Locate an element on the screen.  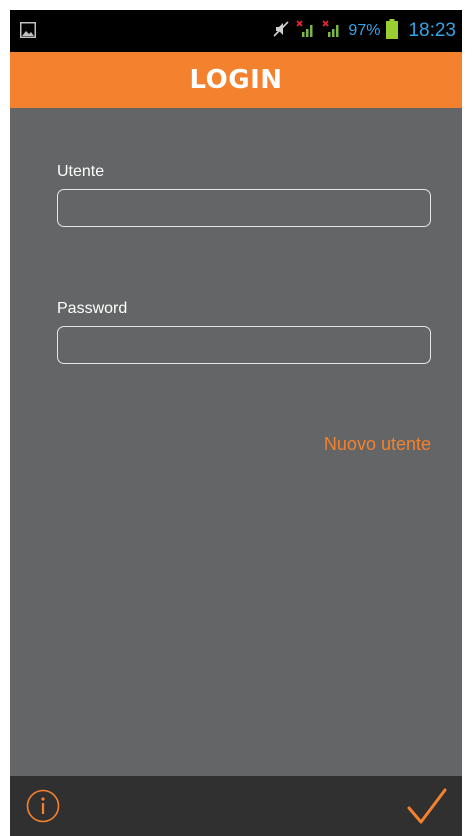
battery-percent: 97% is located at coordinates (364, 30).